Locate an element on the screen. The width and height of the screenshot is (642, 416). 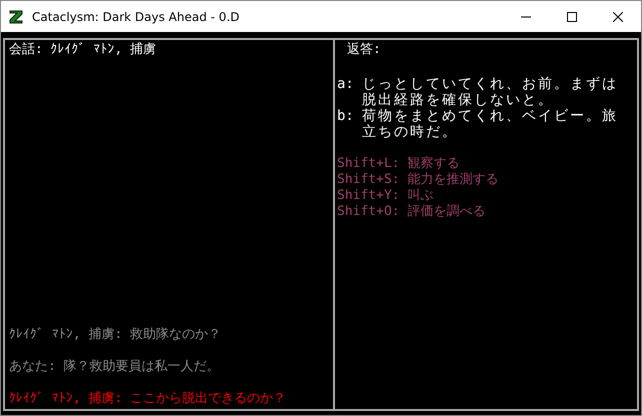
responses-heading: 返答: is located at coordinates (364, 50).